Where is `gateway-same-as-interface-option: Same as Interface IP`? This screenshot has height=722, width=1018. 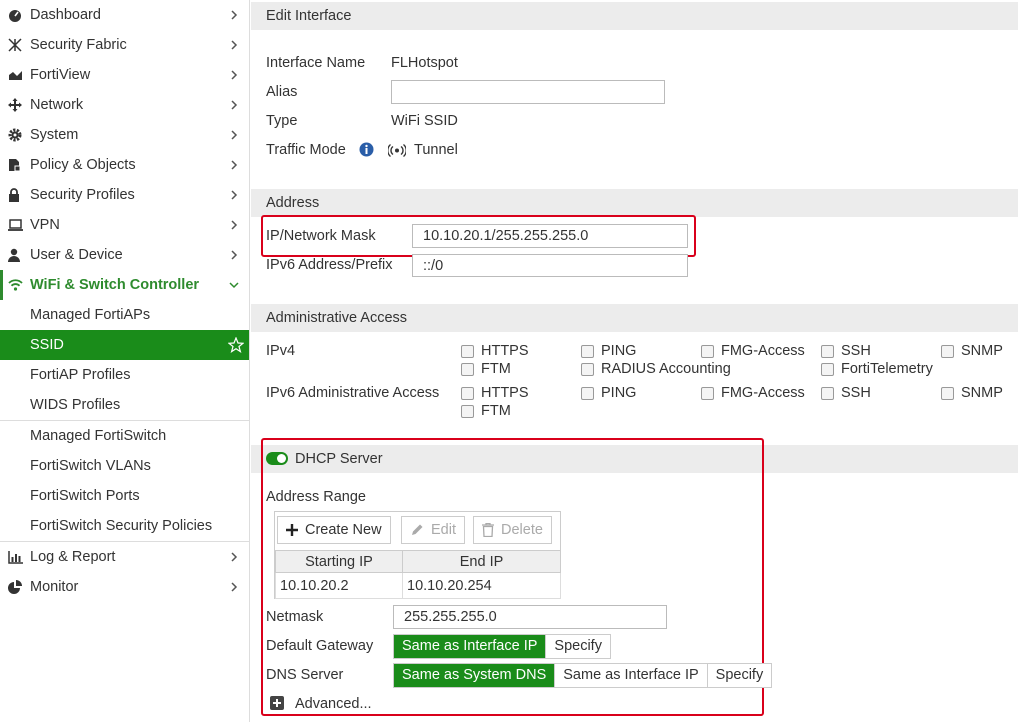
gateway-same-as-interface-option: Same as Interface IP is located at coordinates (470, 646).